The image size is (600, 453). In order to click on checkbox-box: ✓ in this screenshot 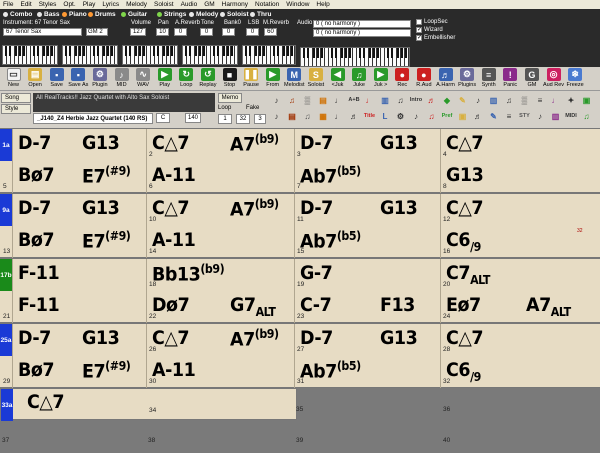, I will do `click(419, 38)`.